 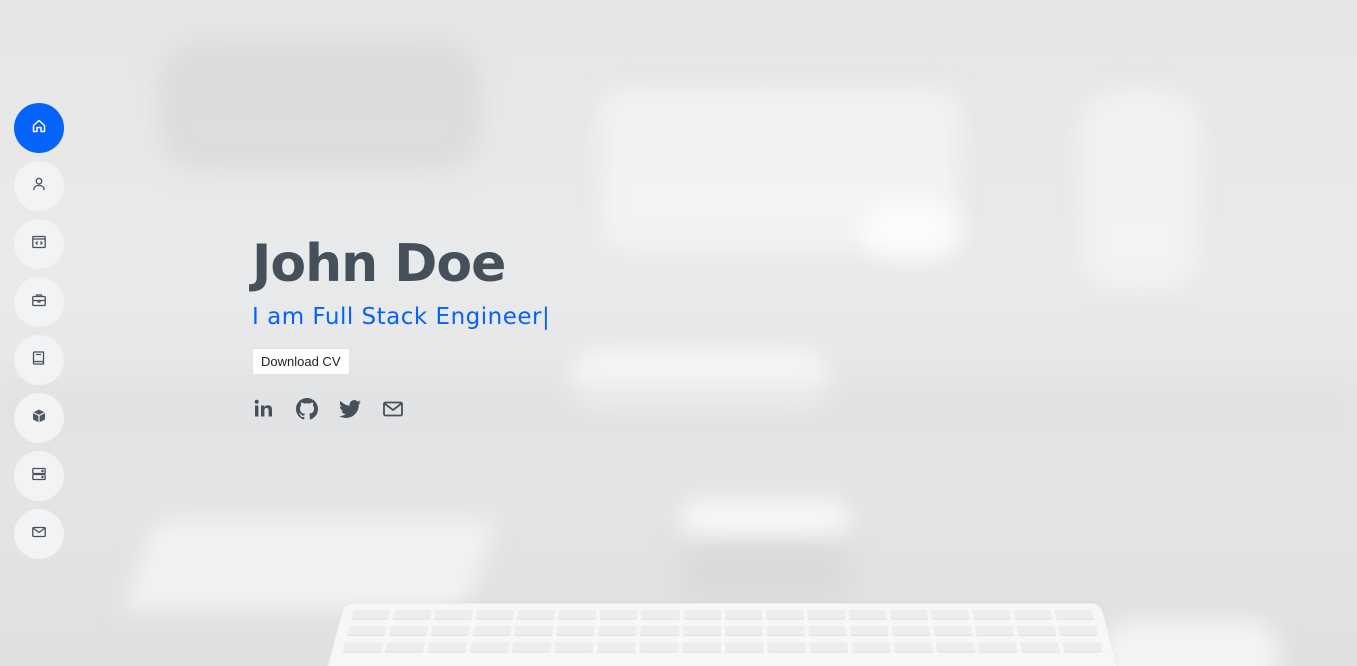 I want to click on hero-tagline: I am Full Stack Engineer|, so click(x=401, y=317).